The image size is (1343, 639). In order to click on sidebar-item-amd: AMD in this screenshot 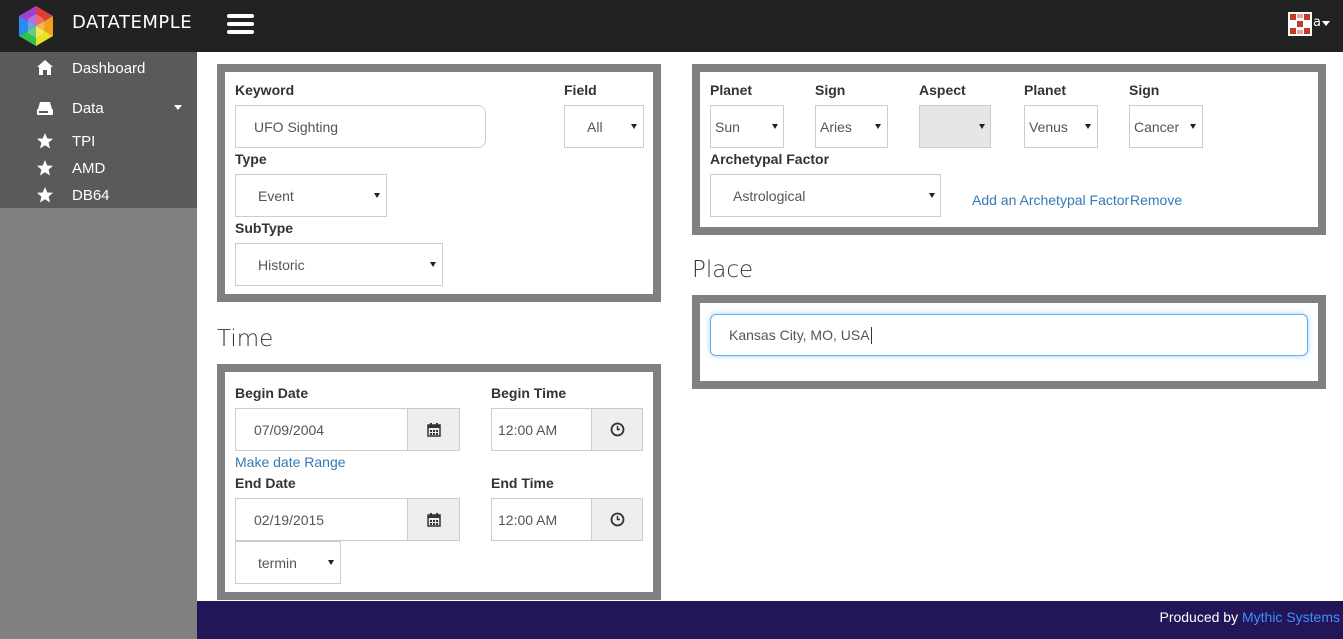, I will do `click(98, 169)`.